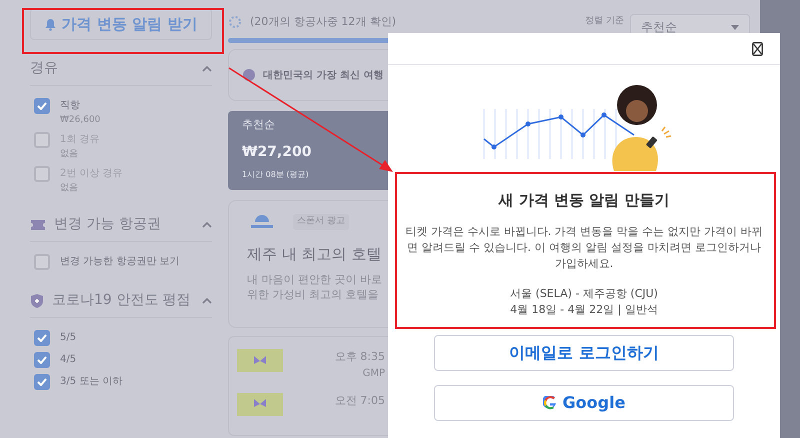 The height and width of the screenshot is (438, 800). What do you see at coordinates (359, 357) in the screenshot?
I see `flight-time: 오후 8:35` at bounding box center [359, 357].